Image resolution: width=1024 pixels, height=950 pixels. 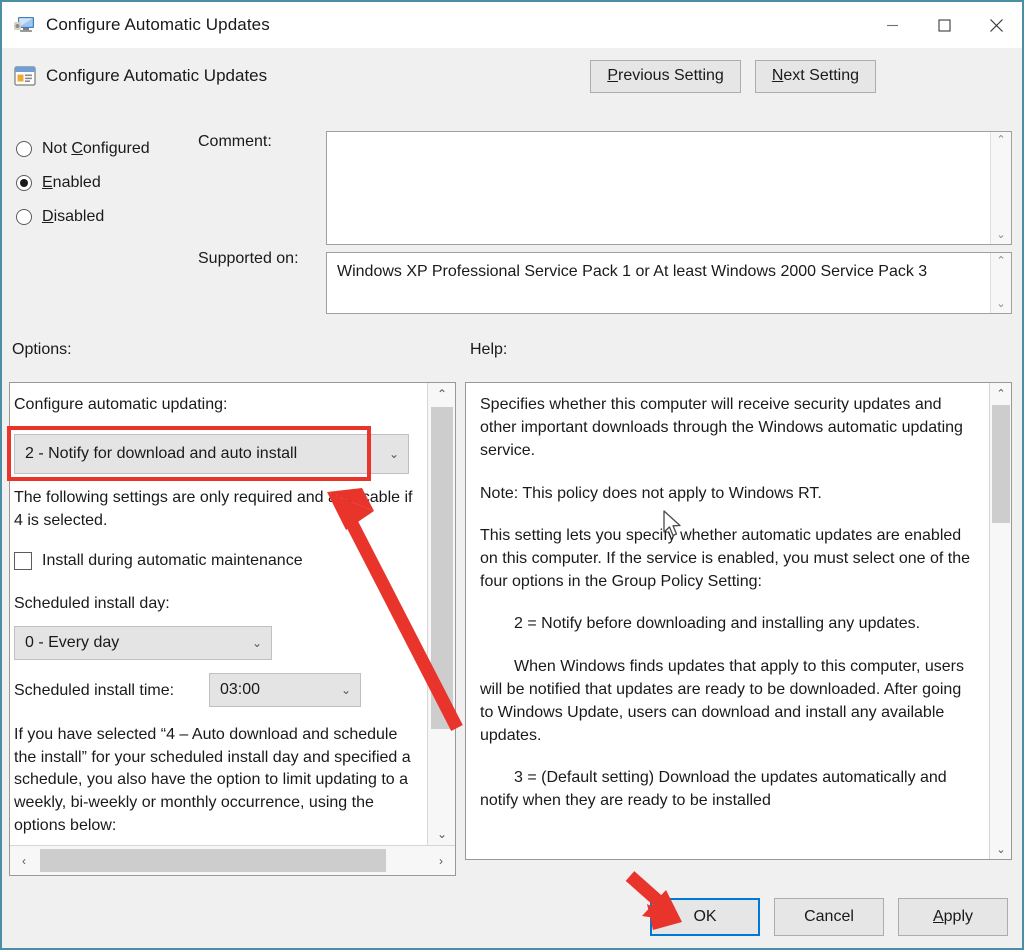 What do you see at coordinates (24, 149) in the screenshot?
I see `radio-not-configured-mark` at bounding box center [24, 149].